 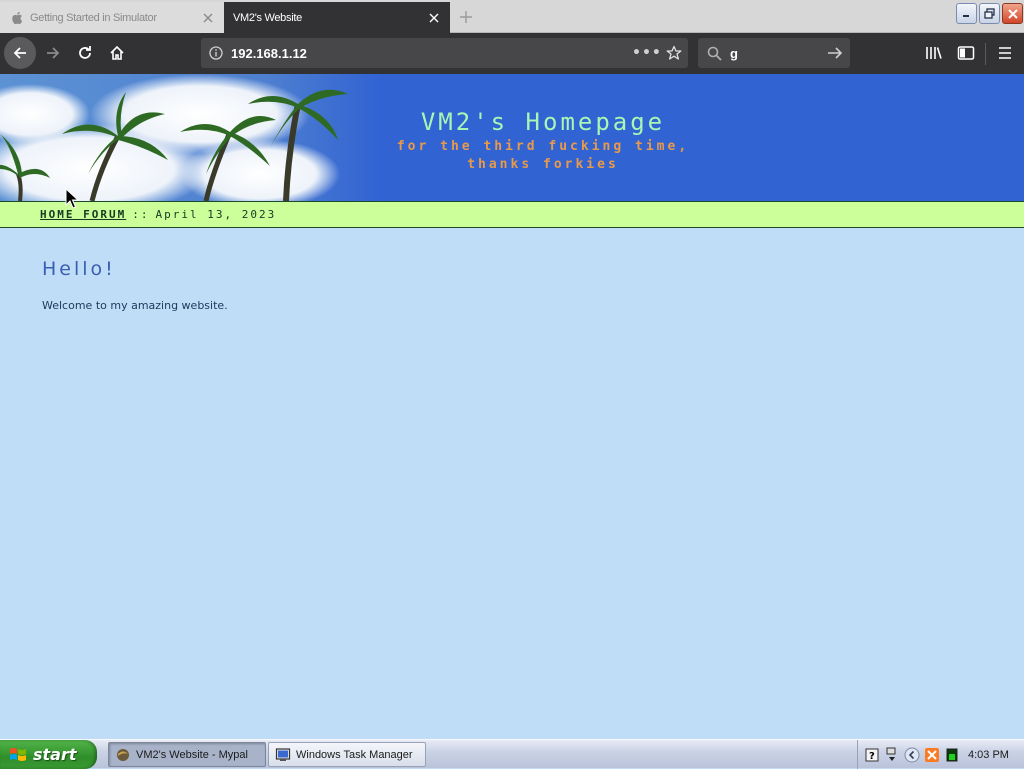 I want to click on taskbar-item-task-manager: Windows Task Manager, so click(x=347, y=754).